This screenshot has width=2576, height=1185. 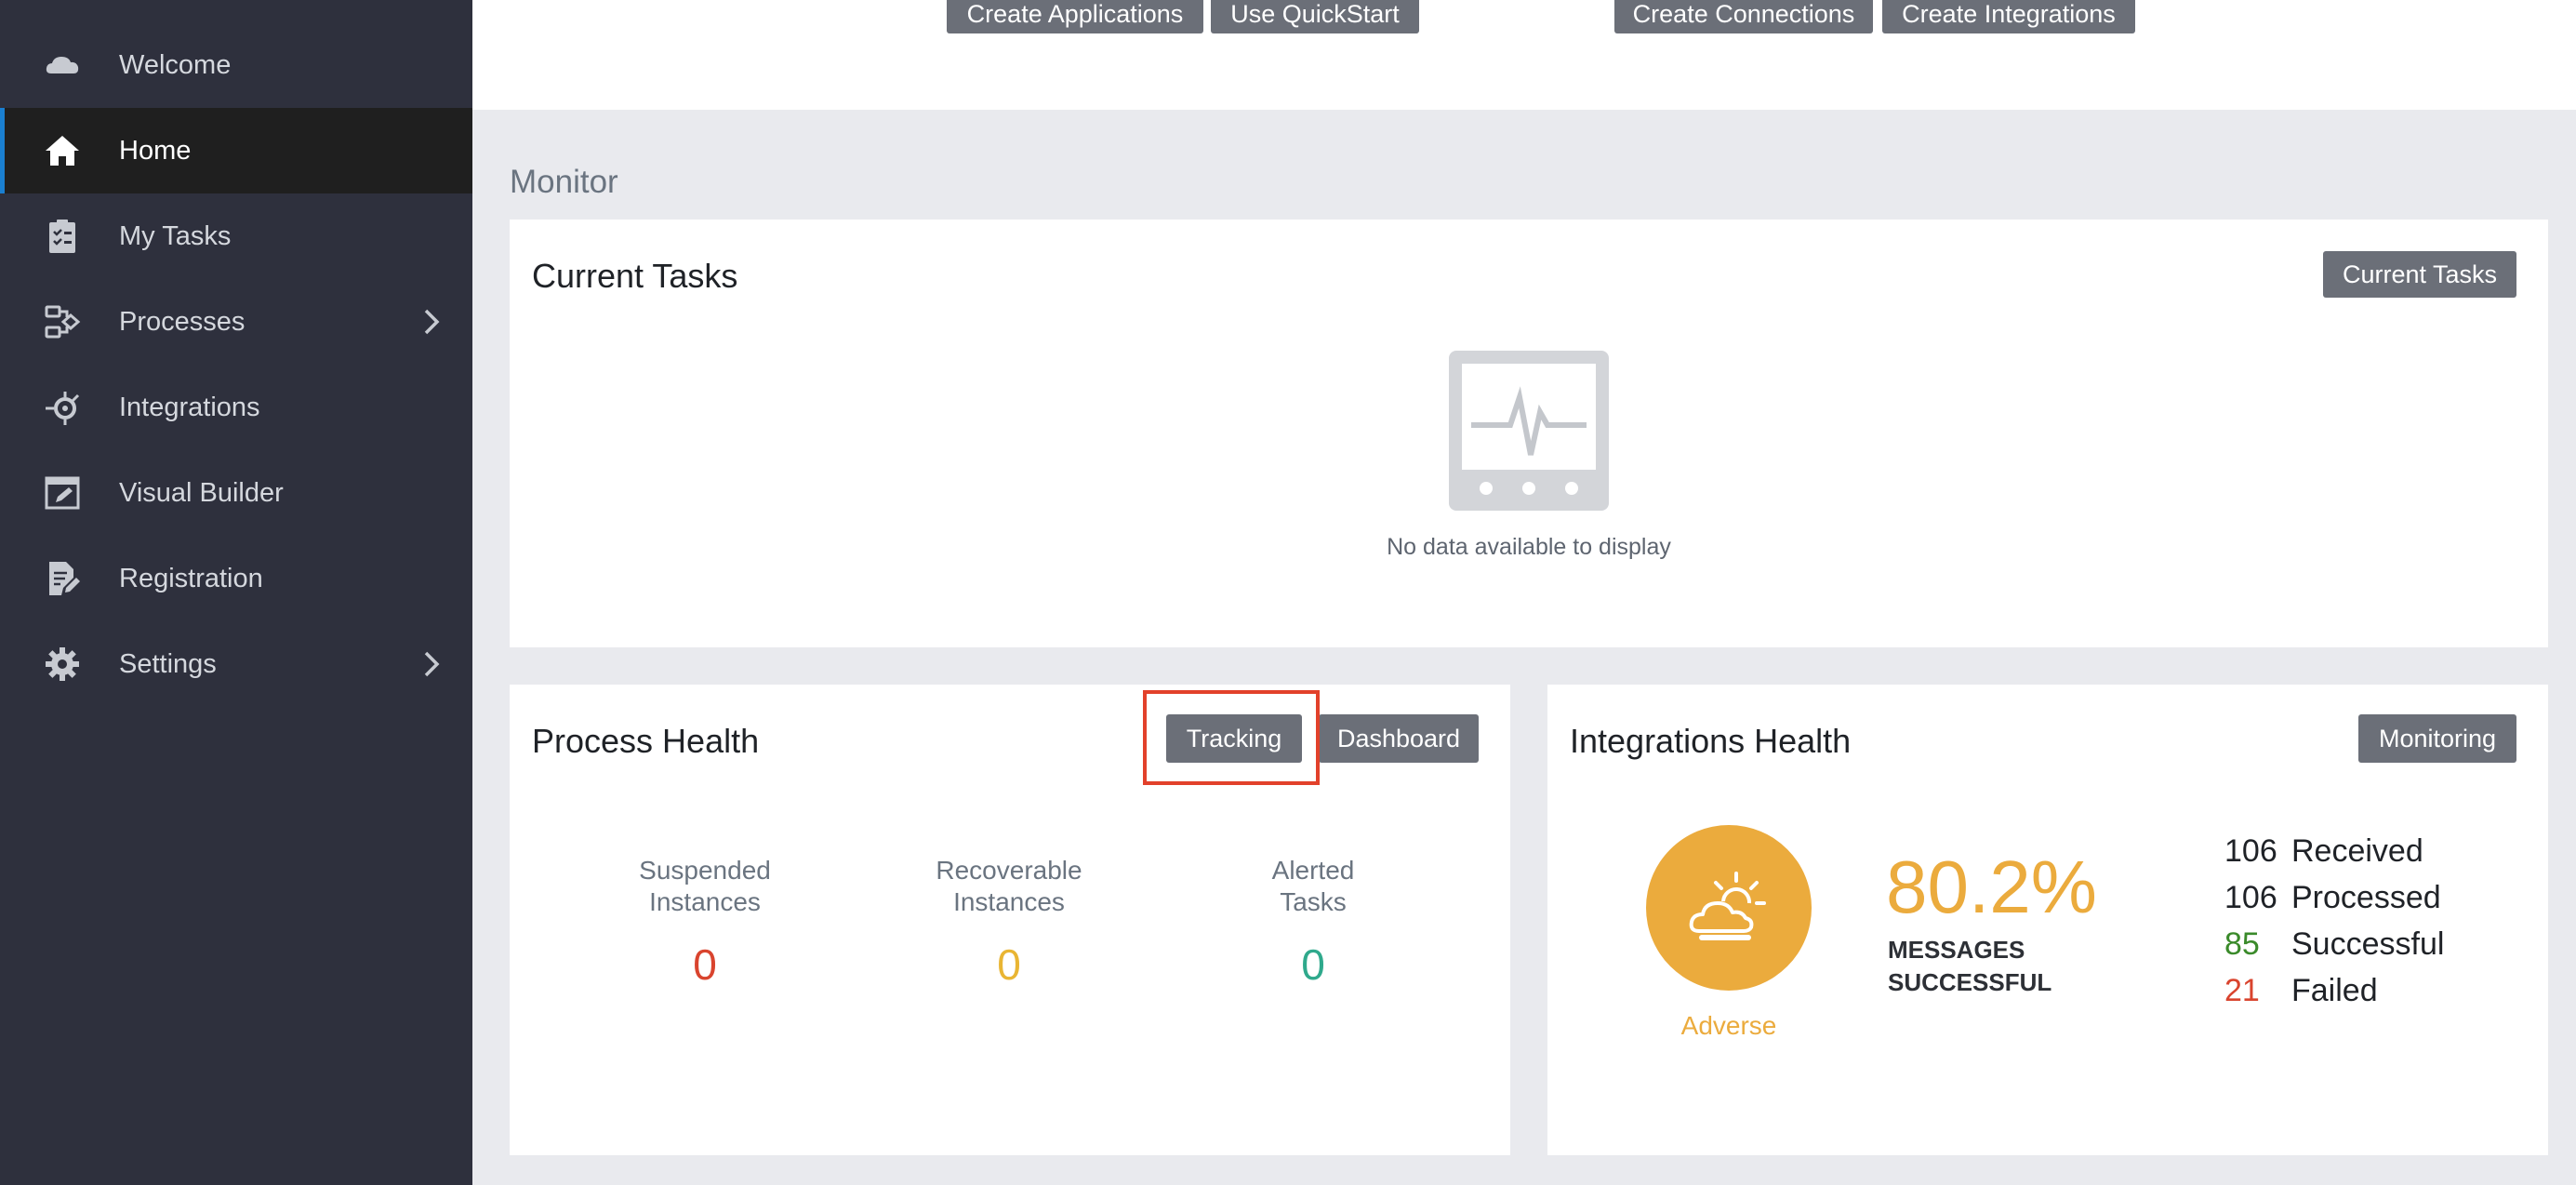 What do you see at coordinates (236, 65) in the screenshot?
I see `sidebar-item-welcome: Welcome` at bounding box center [236, 65].